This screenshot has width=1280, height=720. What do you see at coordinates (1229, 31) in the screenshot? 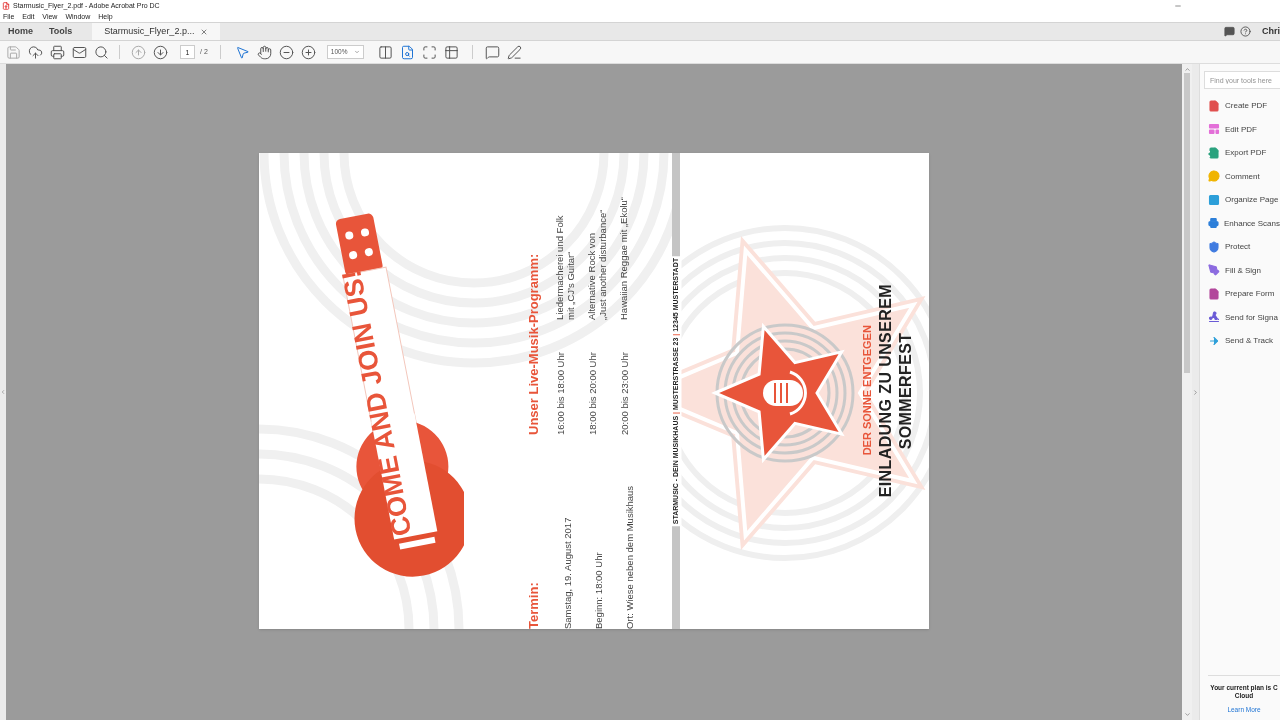
I see `chat-icon` at bounding box center [1229, 31].